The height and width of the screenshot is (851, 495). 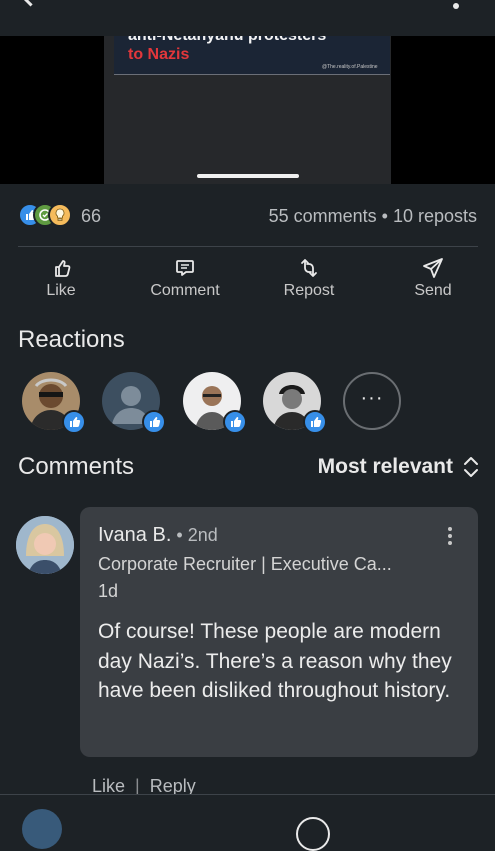 I want to click on send-button: Send, so click(x=433, y=278).